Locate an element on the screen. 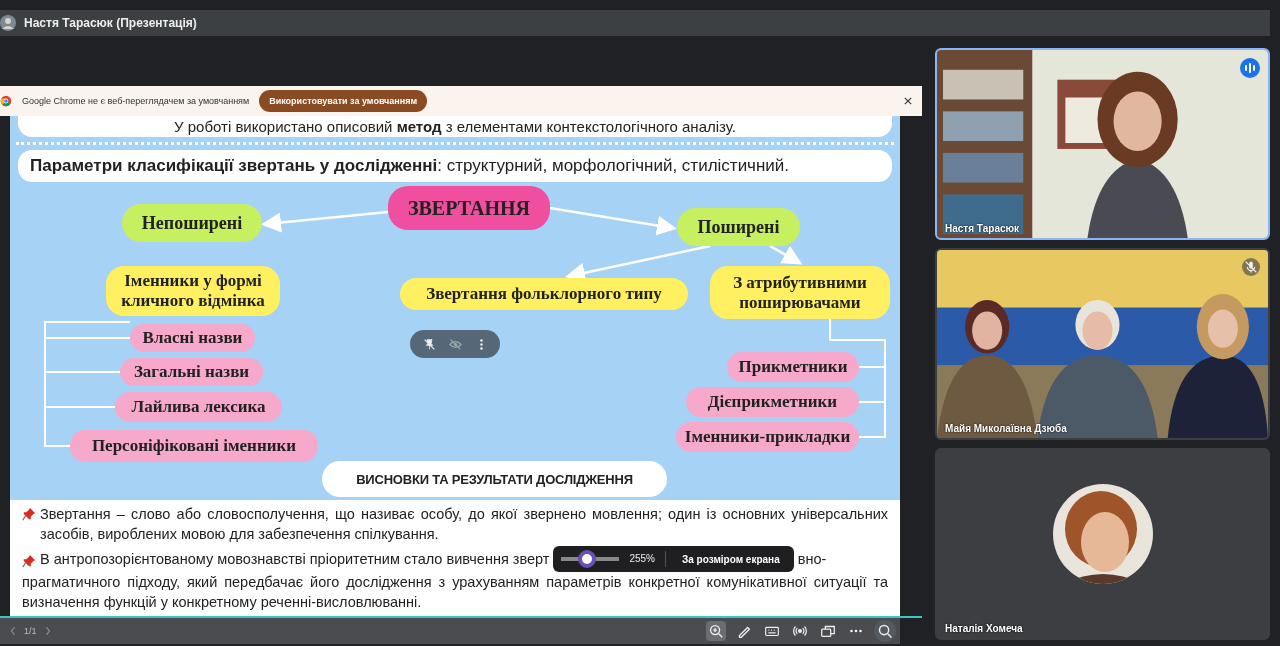  participant-tile: Наталія Хомеча is located at coordinates (1102, 544).